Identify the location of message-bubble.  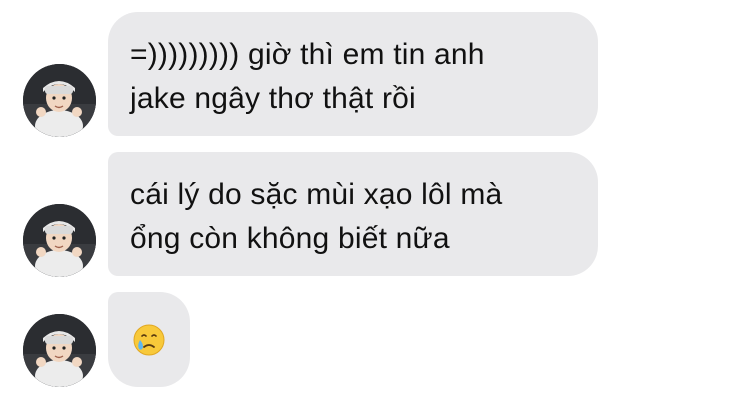
(149, 339).